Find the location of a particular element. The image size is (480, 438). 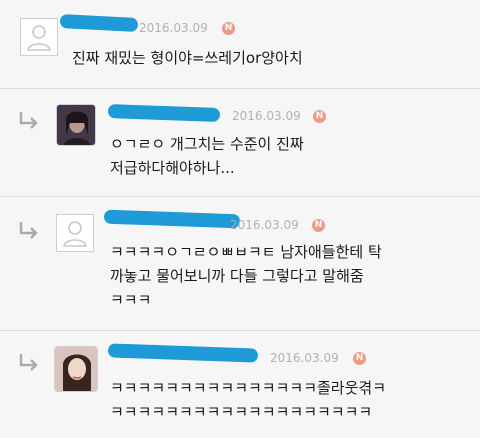

comment-text-line: 까놓고 물어보니까 다들 그렇다고 말해줌 is located at coordinates (237, 276).